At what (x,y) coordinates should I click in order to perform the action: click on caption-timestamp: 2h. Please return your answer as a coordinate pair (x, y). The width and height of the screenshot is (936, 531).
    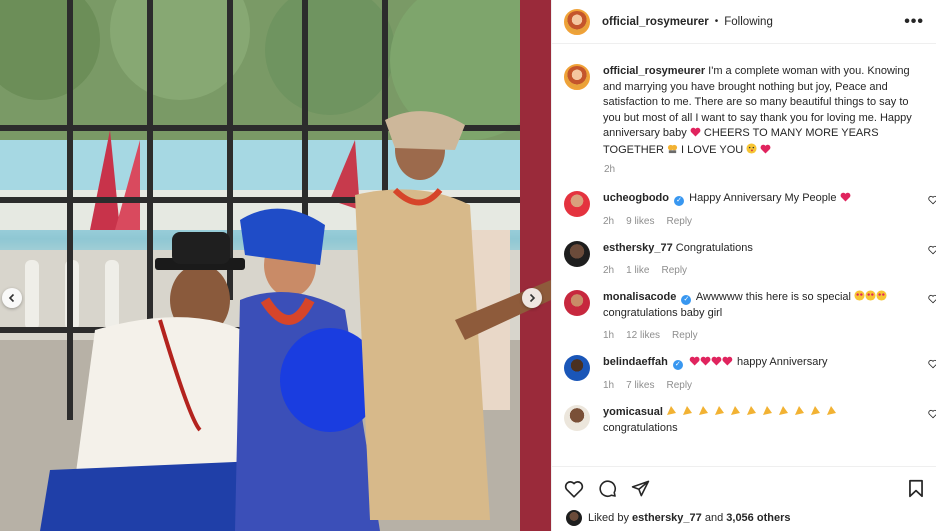
    Looking at the image, I should click on (610, 169).